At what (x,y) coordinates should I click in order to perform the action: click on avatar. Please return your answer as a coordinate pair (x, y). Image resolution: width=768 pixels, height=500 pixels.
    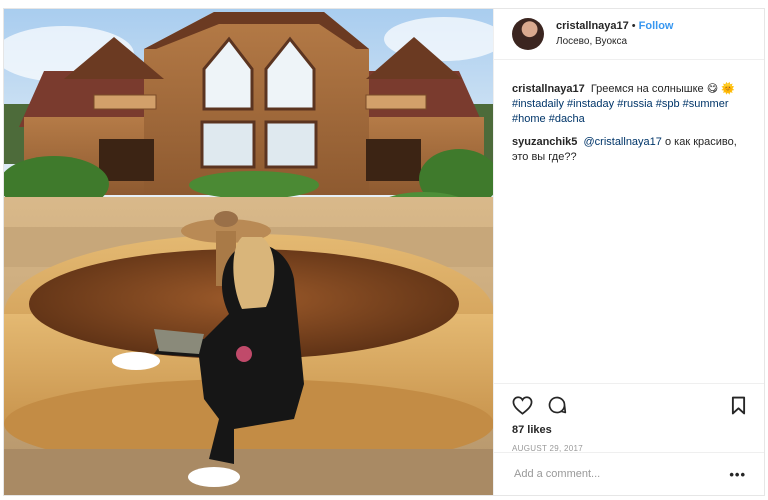
    Looking at the image, I should click on (528, 34).